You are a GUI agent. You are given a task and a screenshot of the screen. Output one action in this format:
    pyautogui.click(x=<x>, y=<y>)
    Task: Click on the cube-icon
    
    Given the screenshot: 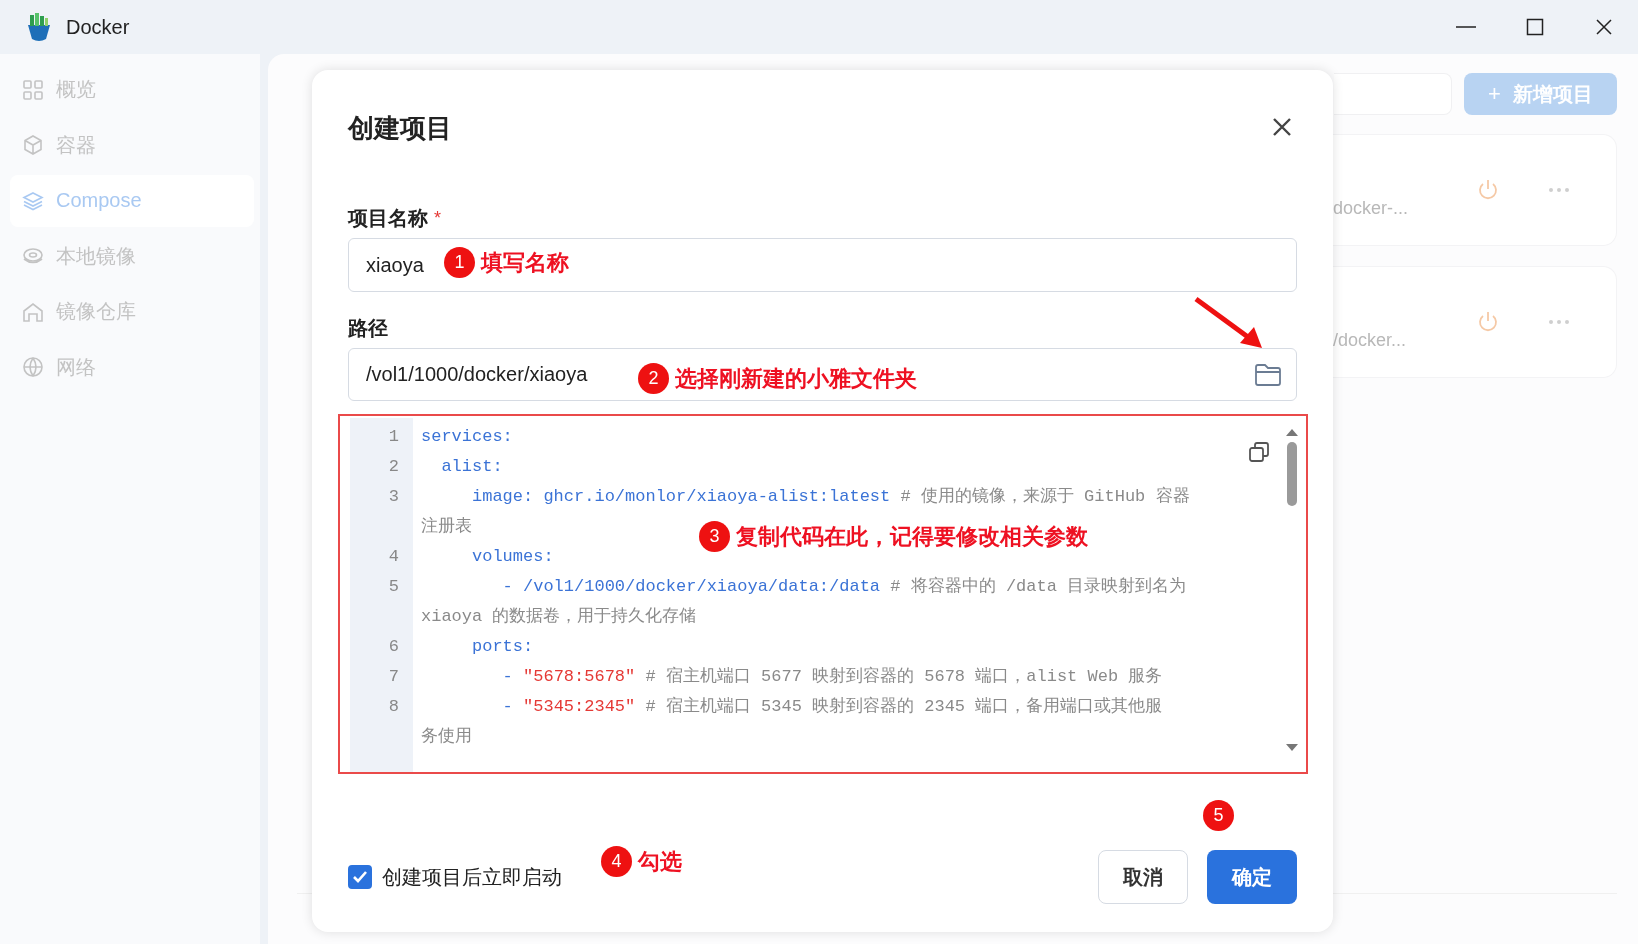 What is the action you would take?
    pyautogui.click(x=33, y=145)
    